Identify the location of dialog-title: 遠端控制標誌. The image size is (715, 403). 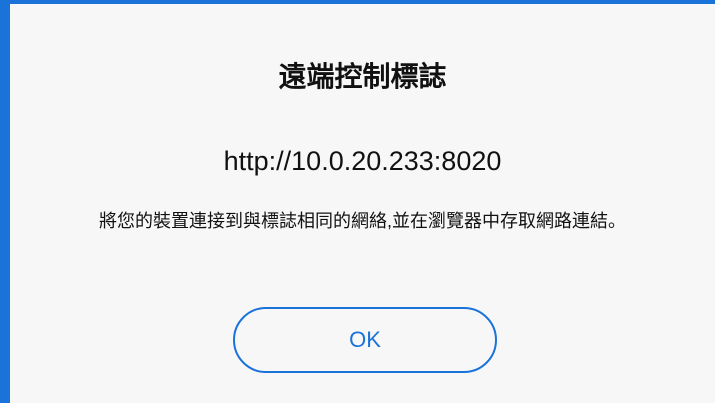
(362, 76).